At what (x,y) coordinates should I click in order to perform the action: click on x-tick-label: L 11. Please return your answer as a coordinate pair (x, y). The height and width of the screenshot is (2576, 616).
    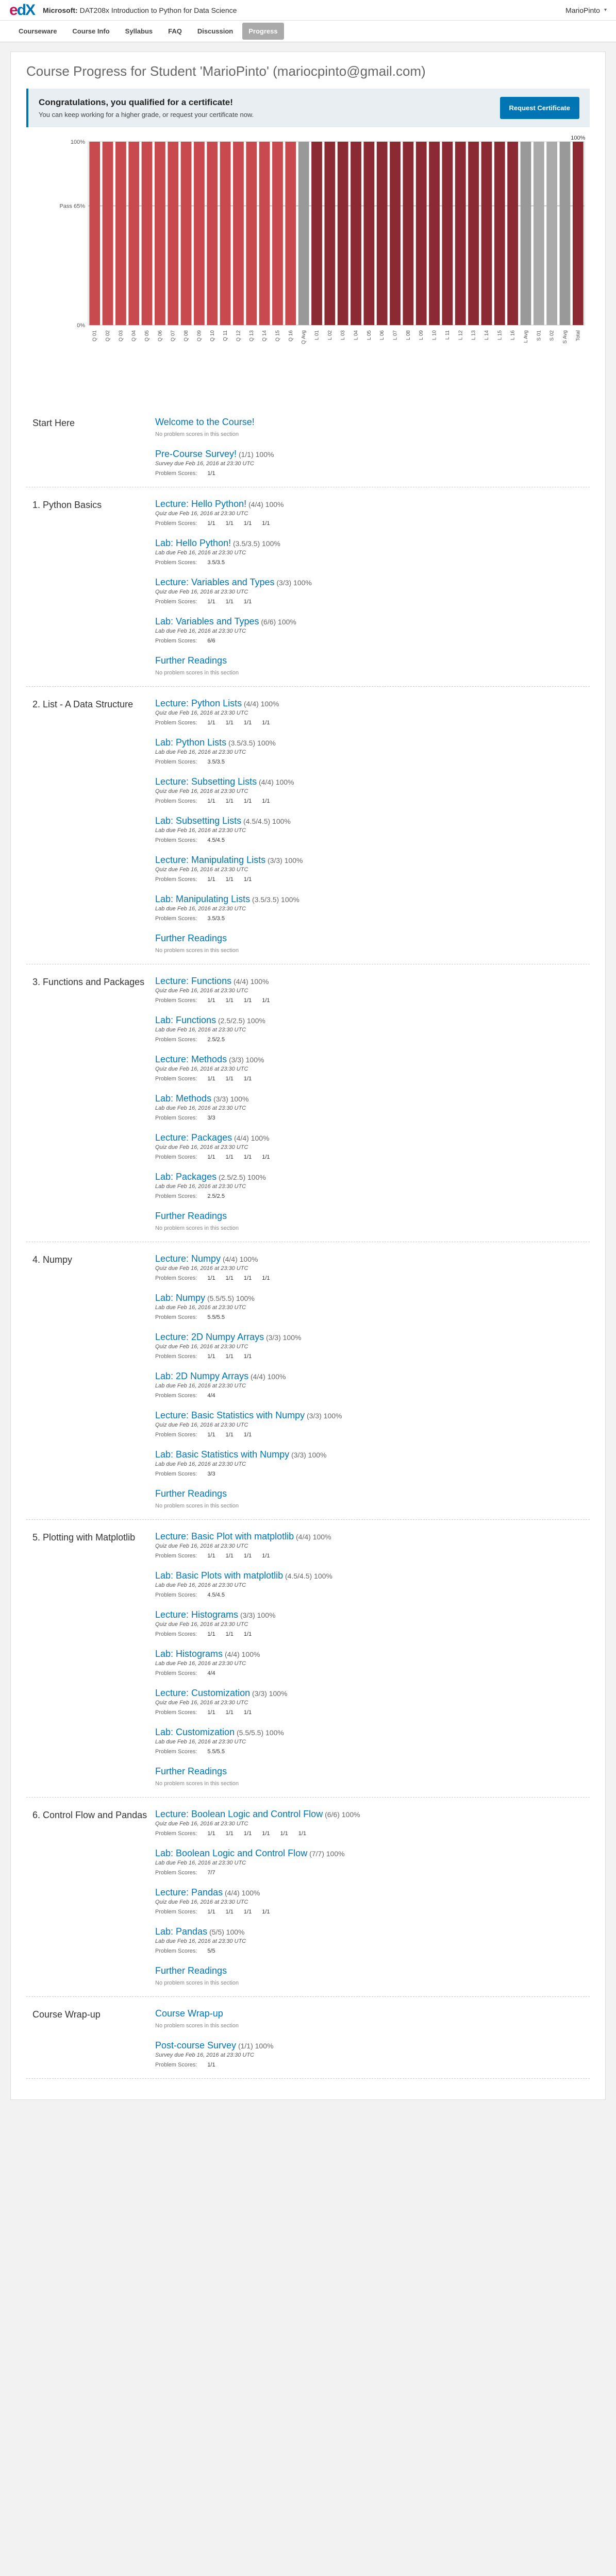
    Looking at the image, I should click on (448, 335).